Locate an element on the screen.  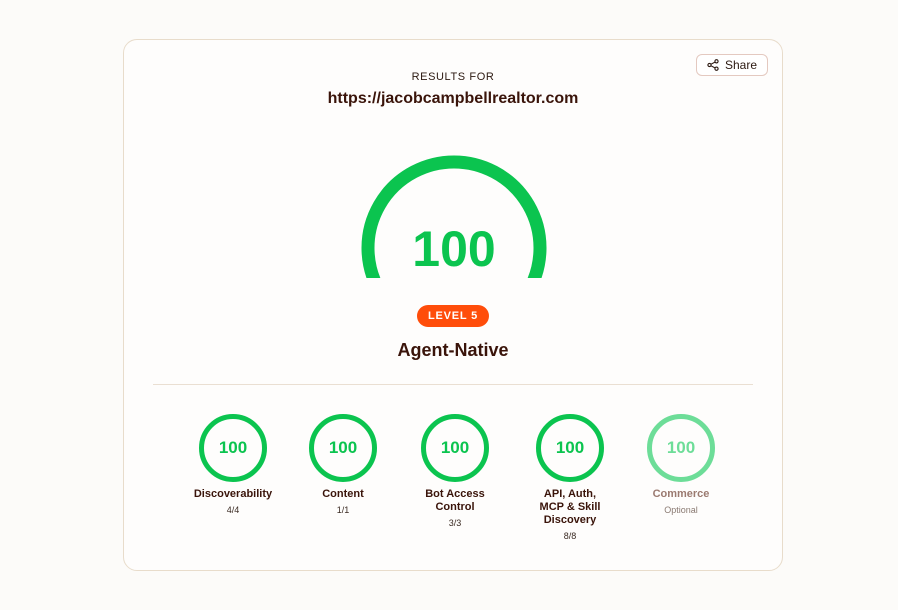
category-detail: 1/1 is located at coordinates (343, 510).